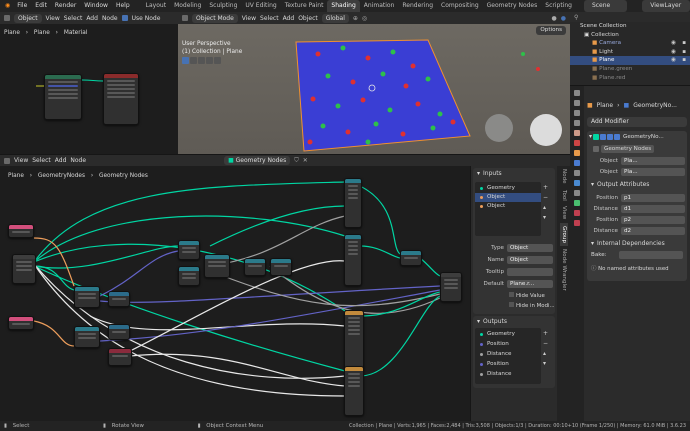 The width and height of the screenshot is (690, 431). I want to click on outputs-panel-title: ▾ Outputs, so click(514, 321).